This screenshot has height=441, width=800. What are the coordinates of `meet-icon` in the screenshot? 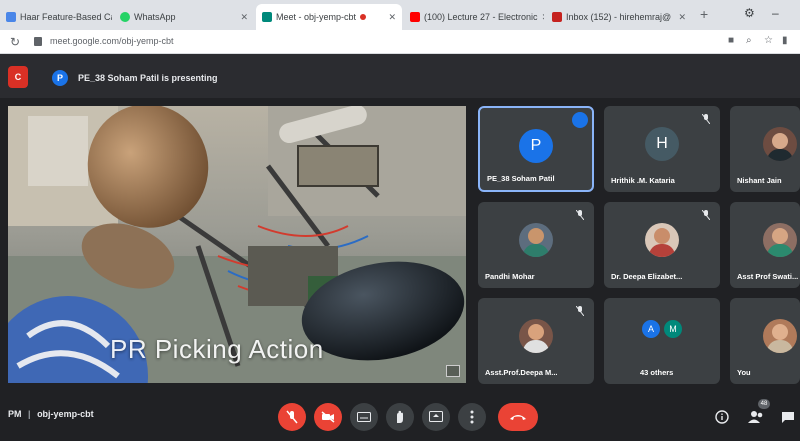 It's located at (267, 17).